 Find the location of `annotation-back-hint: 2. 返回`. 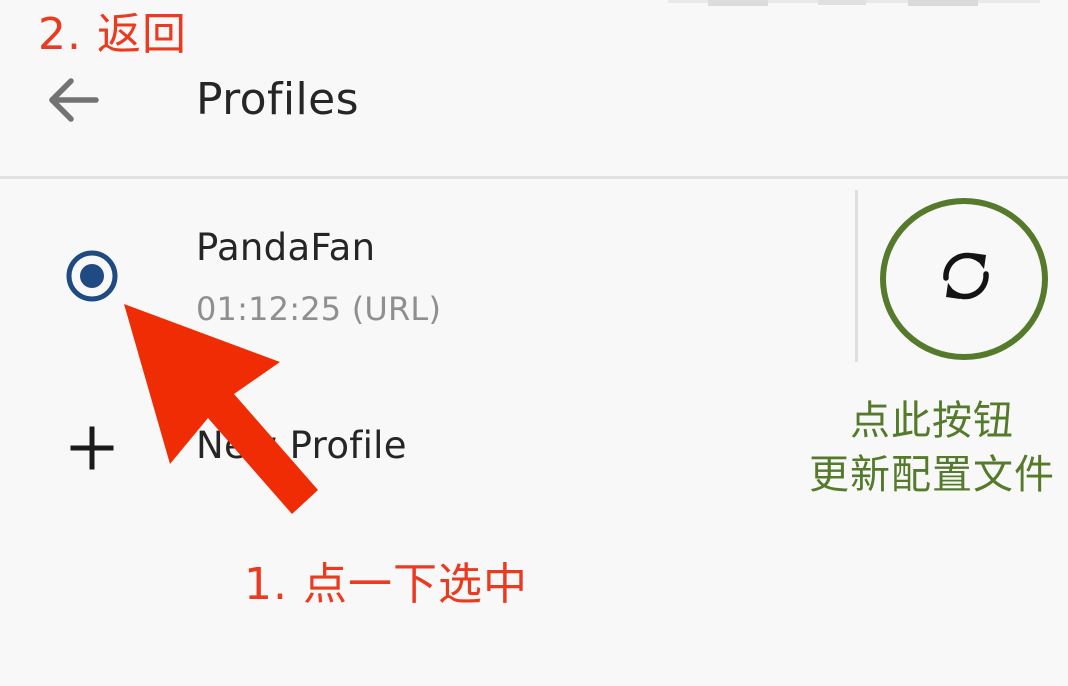

annotation-back-hint: 2. 返回 is located at coordinates (112, 34).